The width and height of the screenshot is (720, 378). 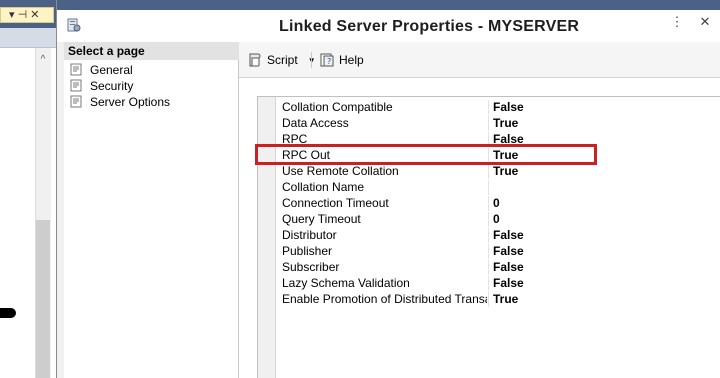 I want to click on tab-glyphs: ▾ ⊣ ✕, so click(x=24, y=14).